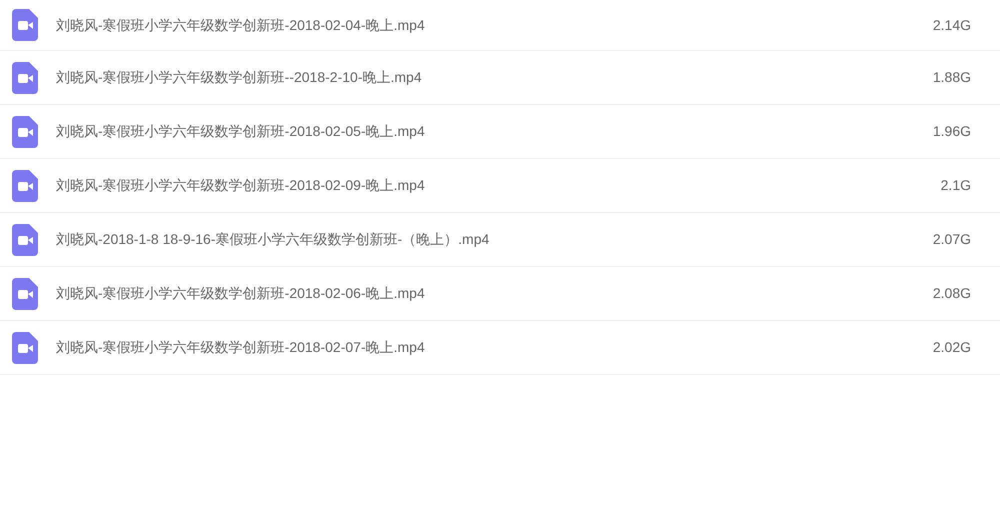  What do you see at coordinates (951, 293) in the screenshot?
I see `file-size: 2.08G` at bounding box center [951, 293].